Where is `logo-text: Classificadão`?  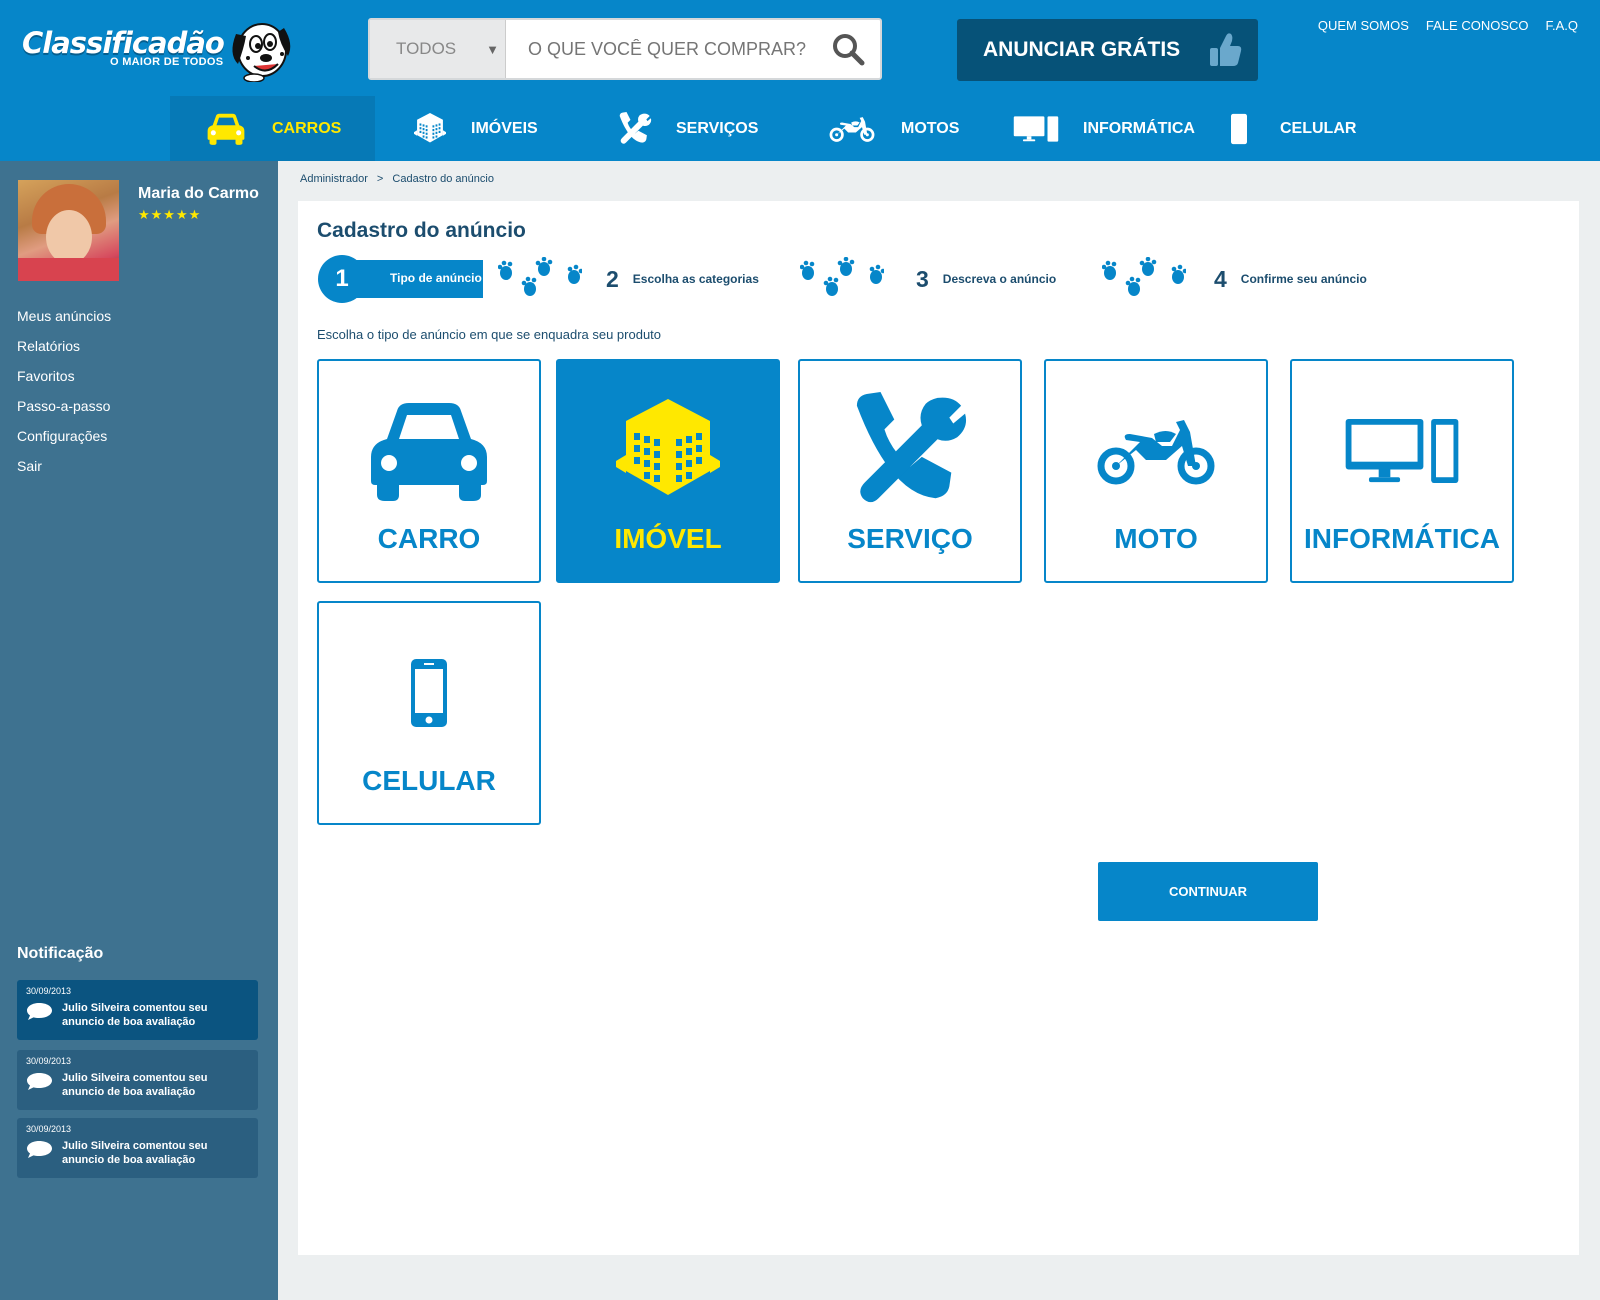
logo-text: Classificadão is located at coordinates (123, 43).